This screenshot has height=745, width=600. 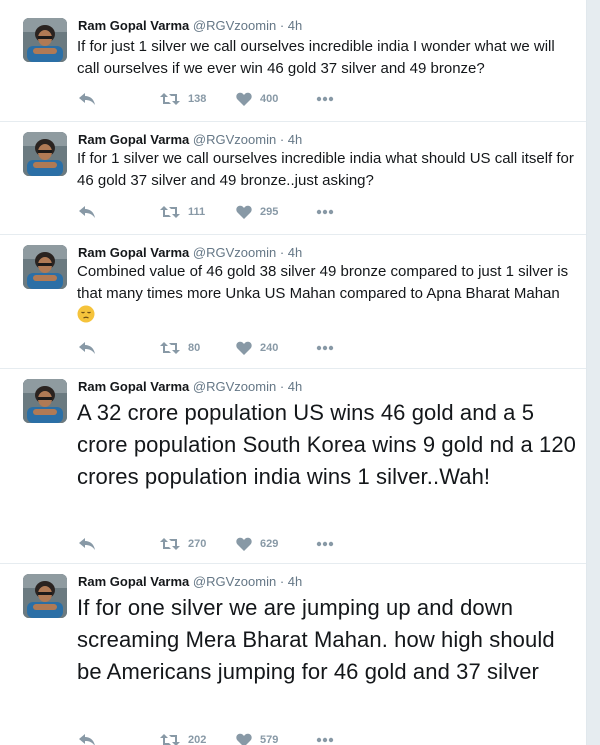 I want to click on retweet-button: 111, so click(x=182, y=212).